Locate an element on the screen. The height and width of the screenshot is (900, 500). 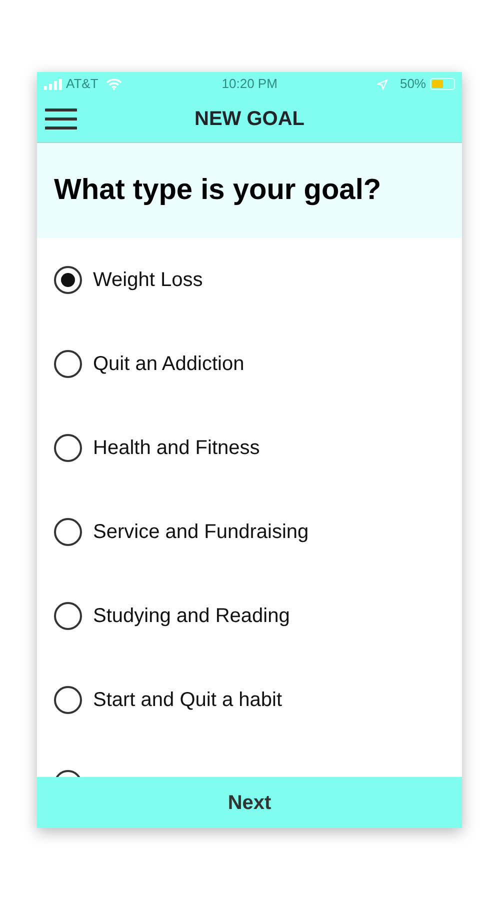
battery-icon is located at coordinates (442, 84).